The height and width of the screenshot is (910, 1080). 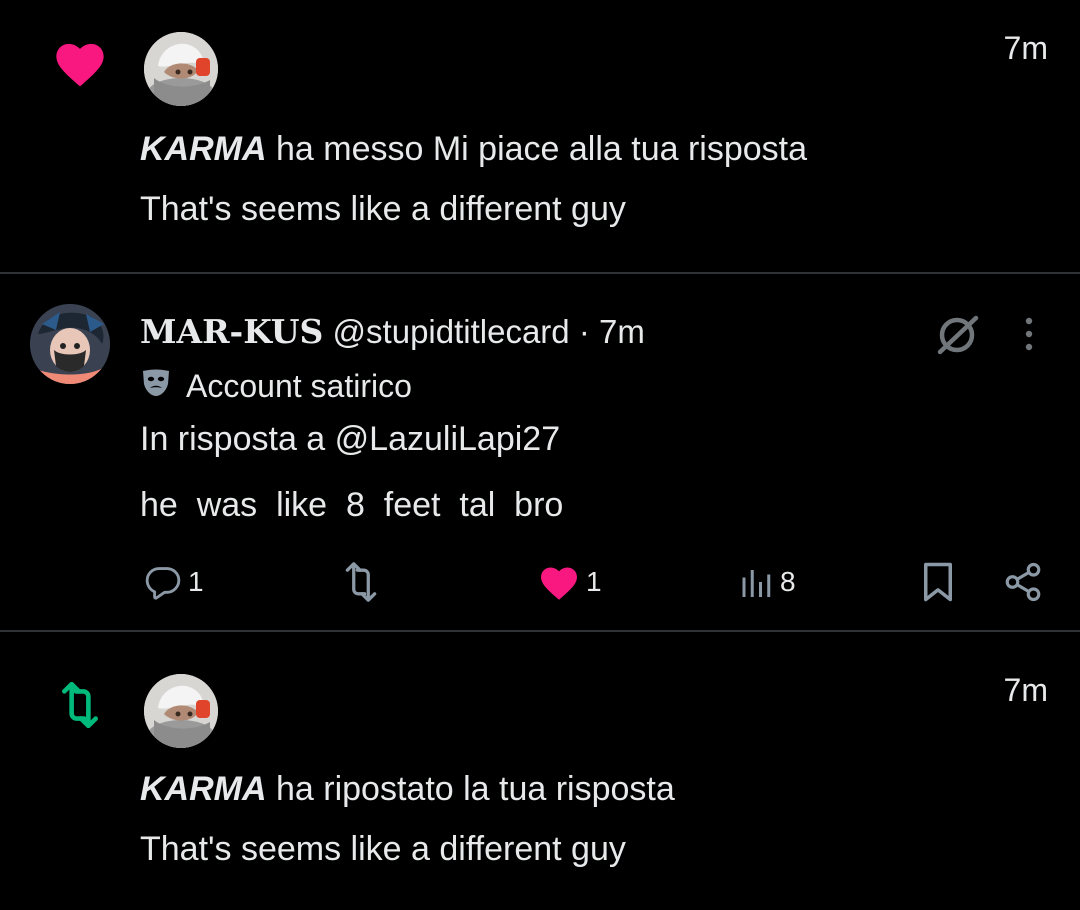 What do you see at coordinates (594, 581) in the screenshot?
I see `like-count: 1` at bounding box center [594, 581].